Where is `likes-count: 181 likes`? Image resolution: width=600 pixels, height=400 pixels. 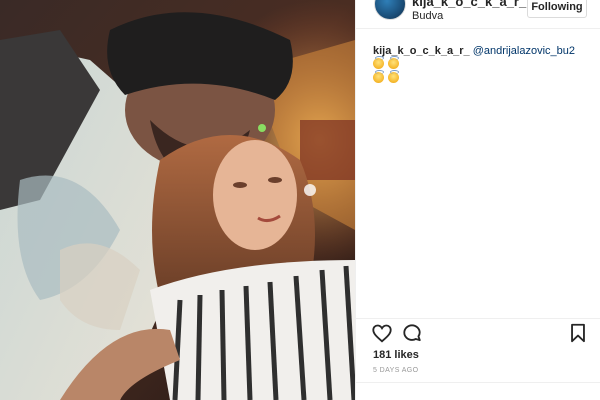
likes-count: 181 likes is located at coordinates (396, 355).